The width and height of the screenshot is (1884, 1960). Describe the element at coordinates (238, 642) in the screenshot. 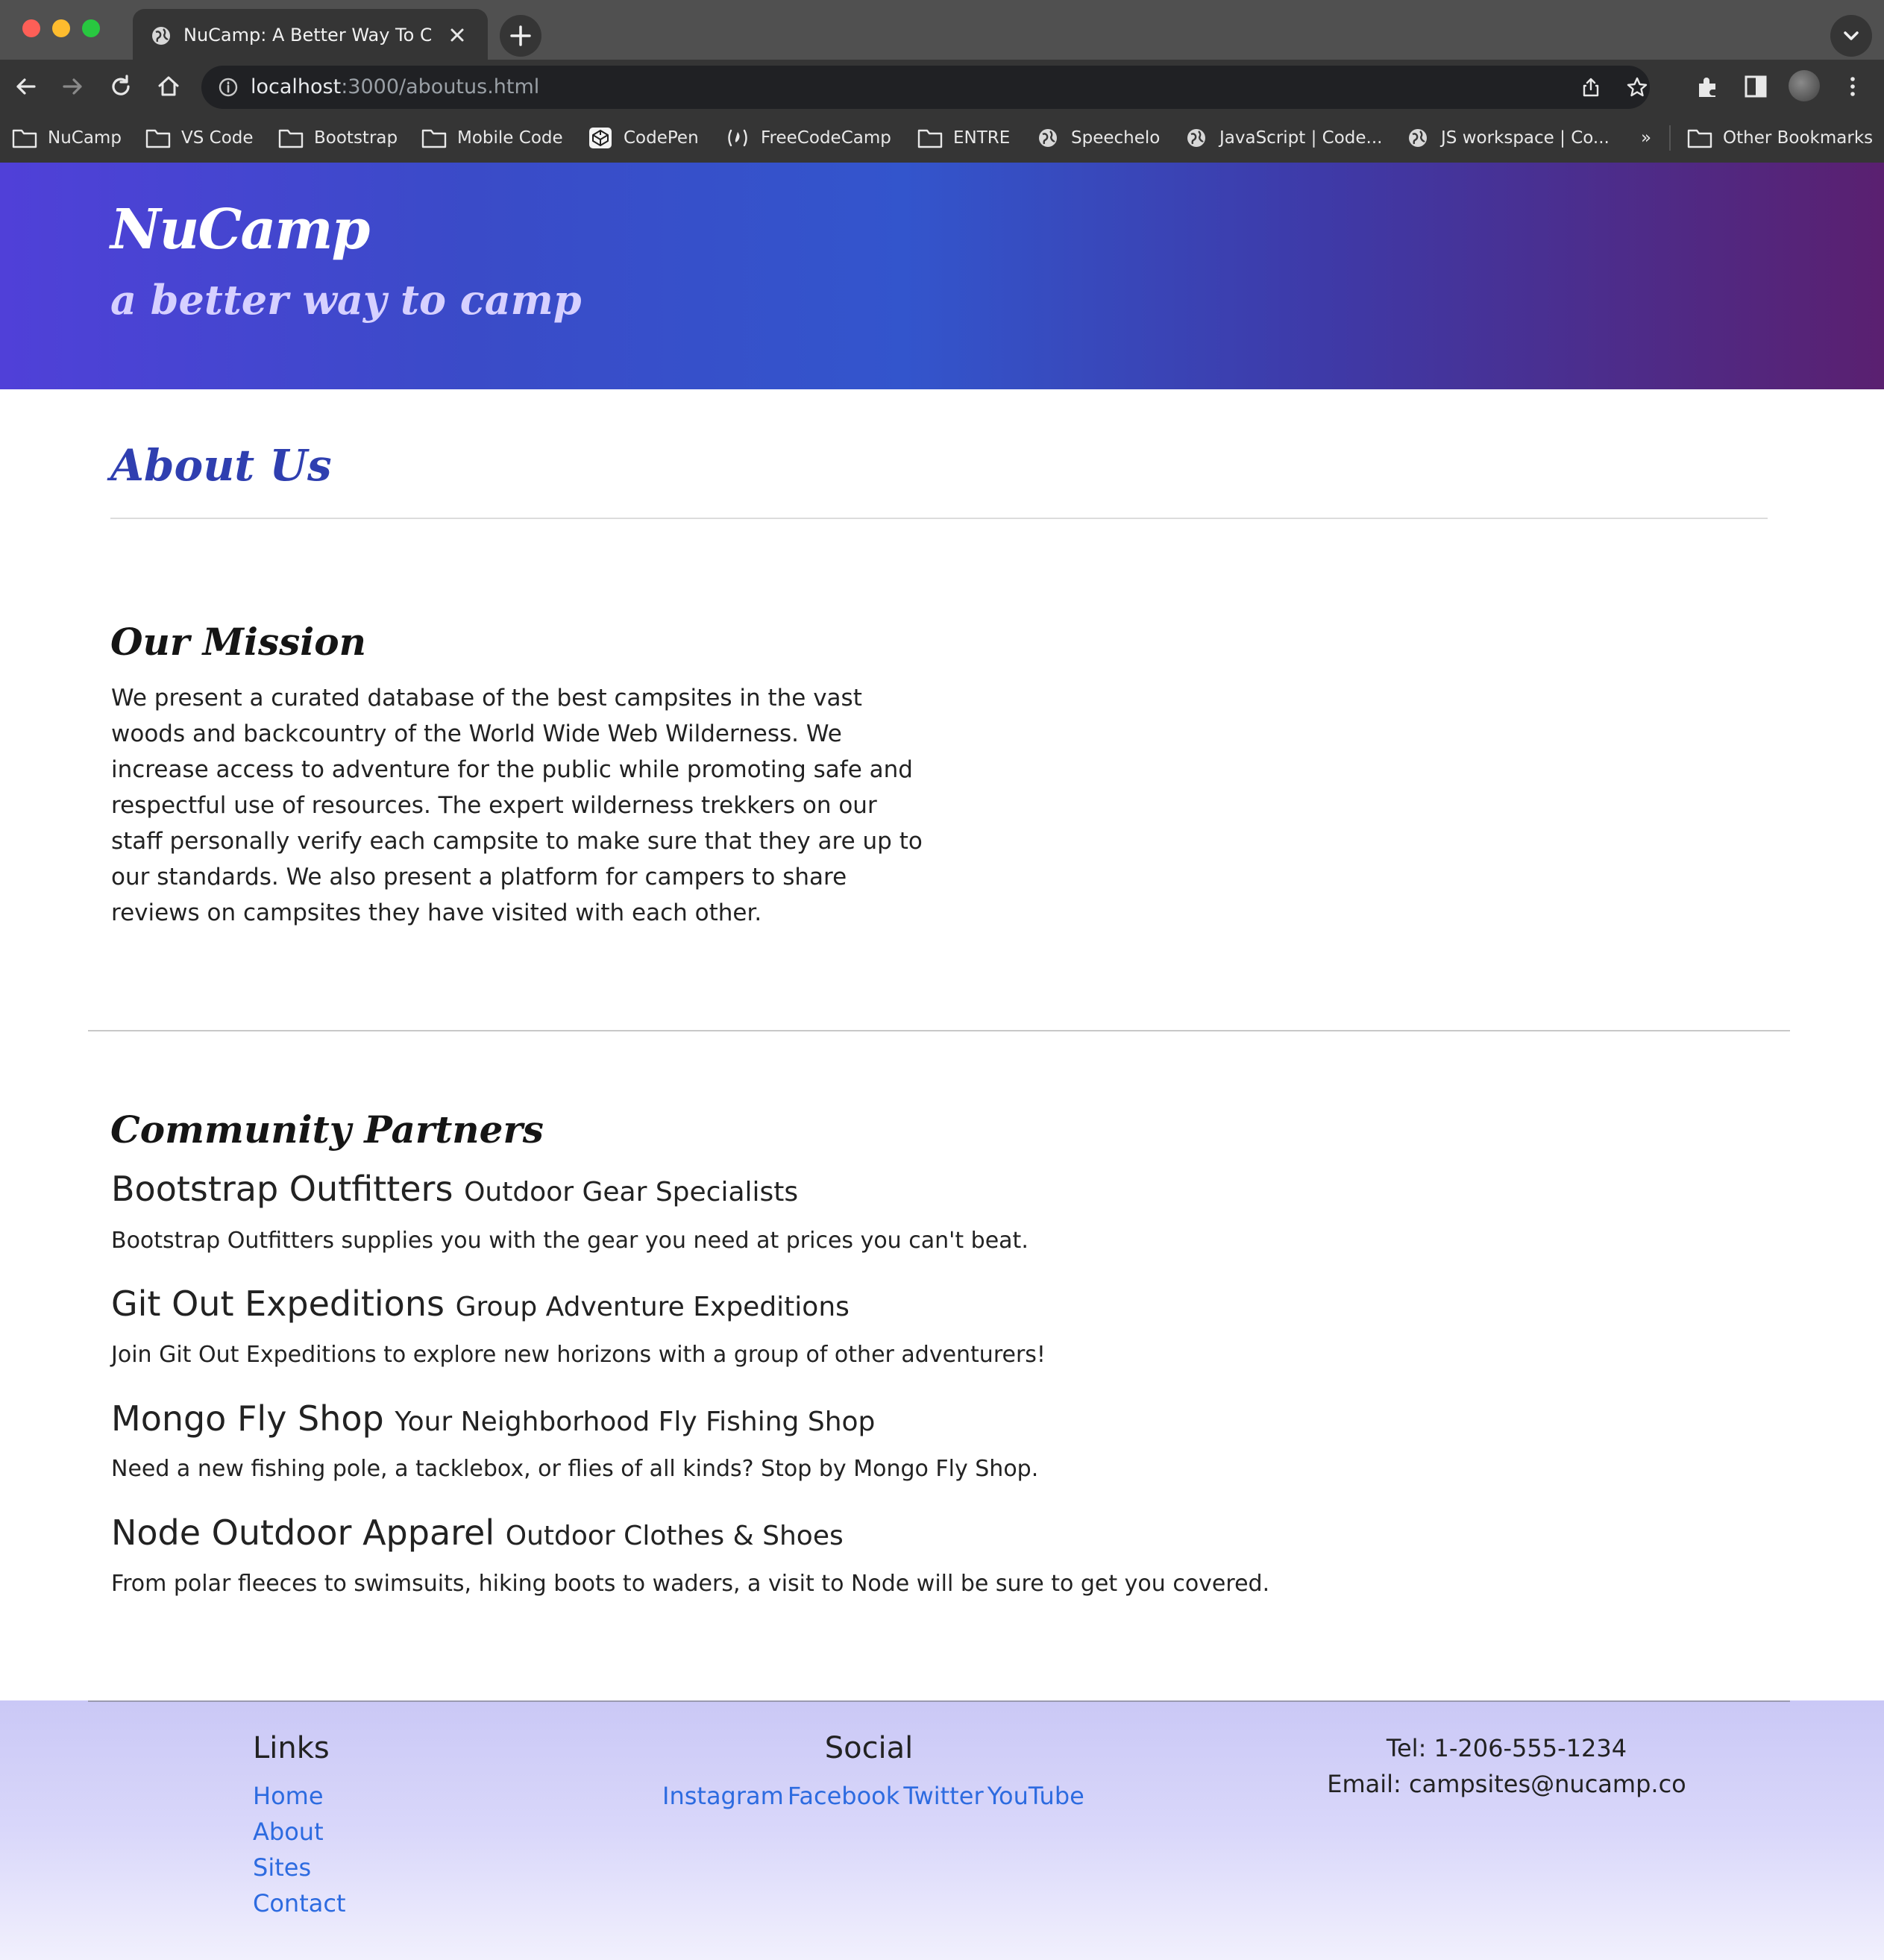

I see `mission-heading: Our Mission` at that location.